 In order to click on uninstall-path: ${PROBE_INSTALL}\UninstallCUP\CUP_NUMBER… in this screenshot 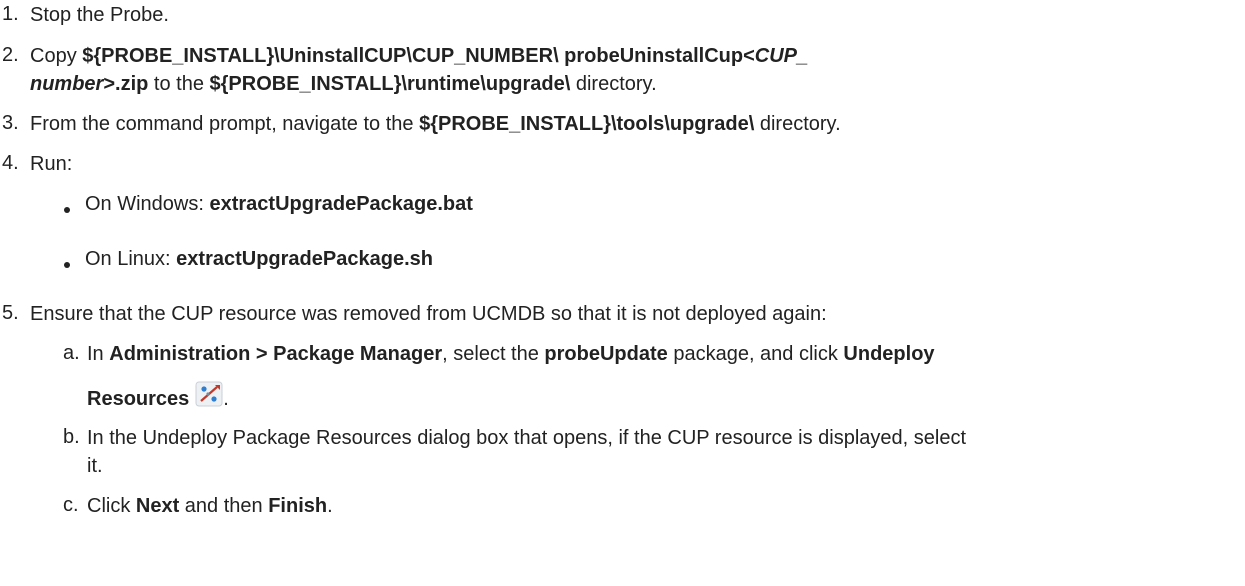, I will do `click(445, 56)`.